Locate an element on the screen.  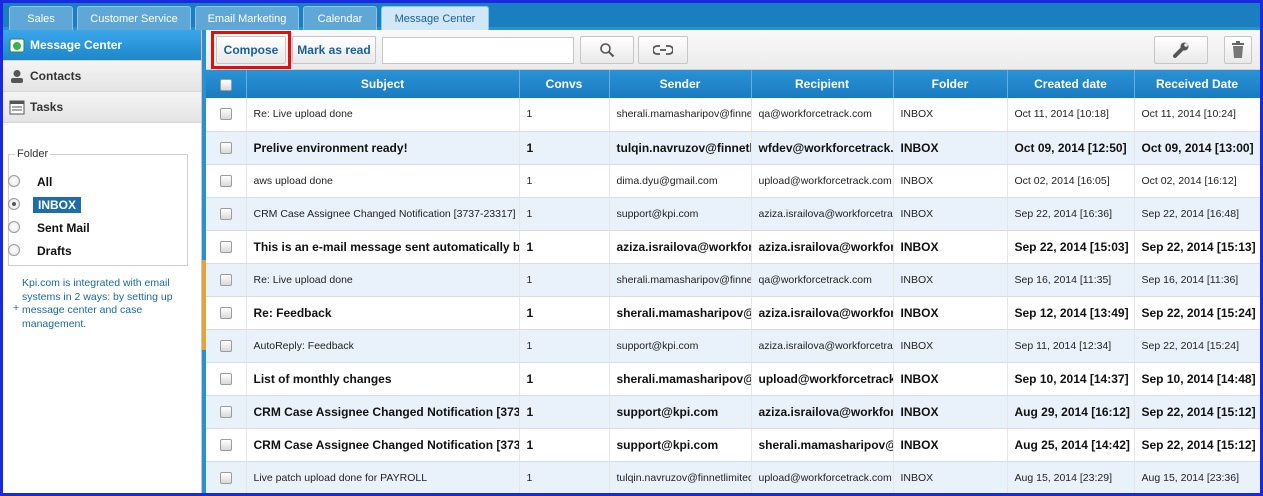
subject-cell: Prelive environment ready! is located at coordinates (383, 148).